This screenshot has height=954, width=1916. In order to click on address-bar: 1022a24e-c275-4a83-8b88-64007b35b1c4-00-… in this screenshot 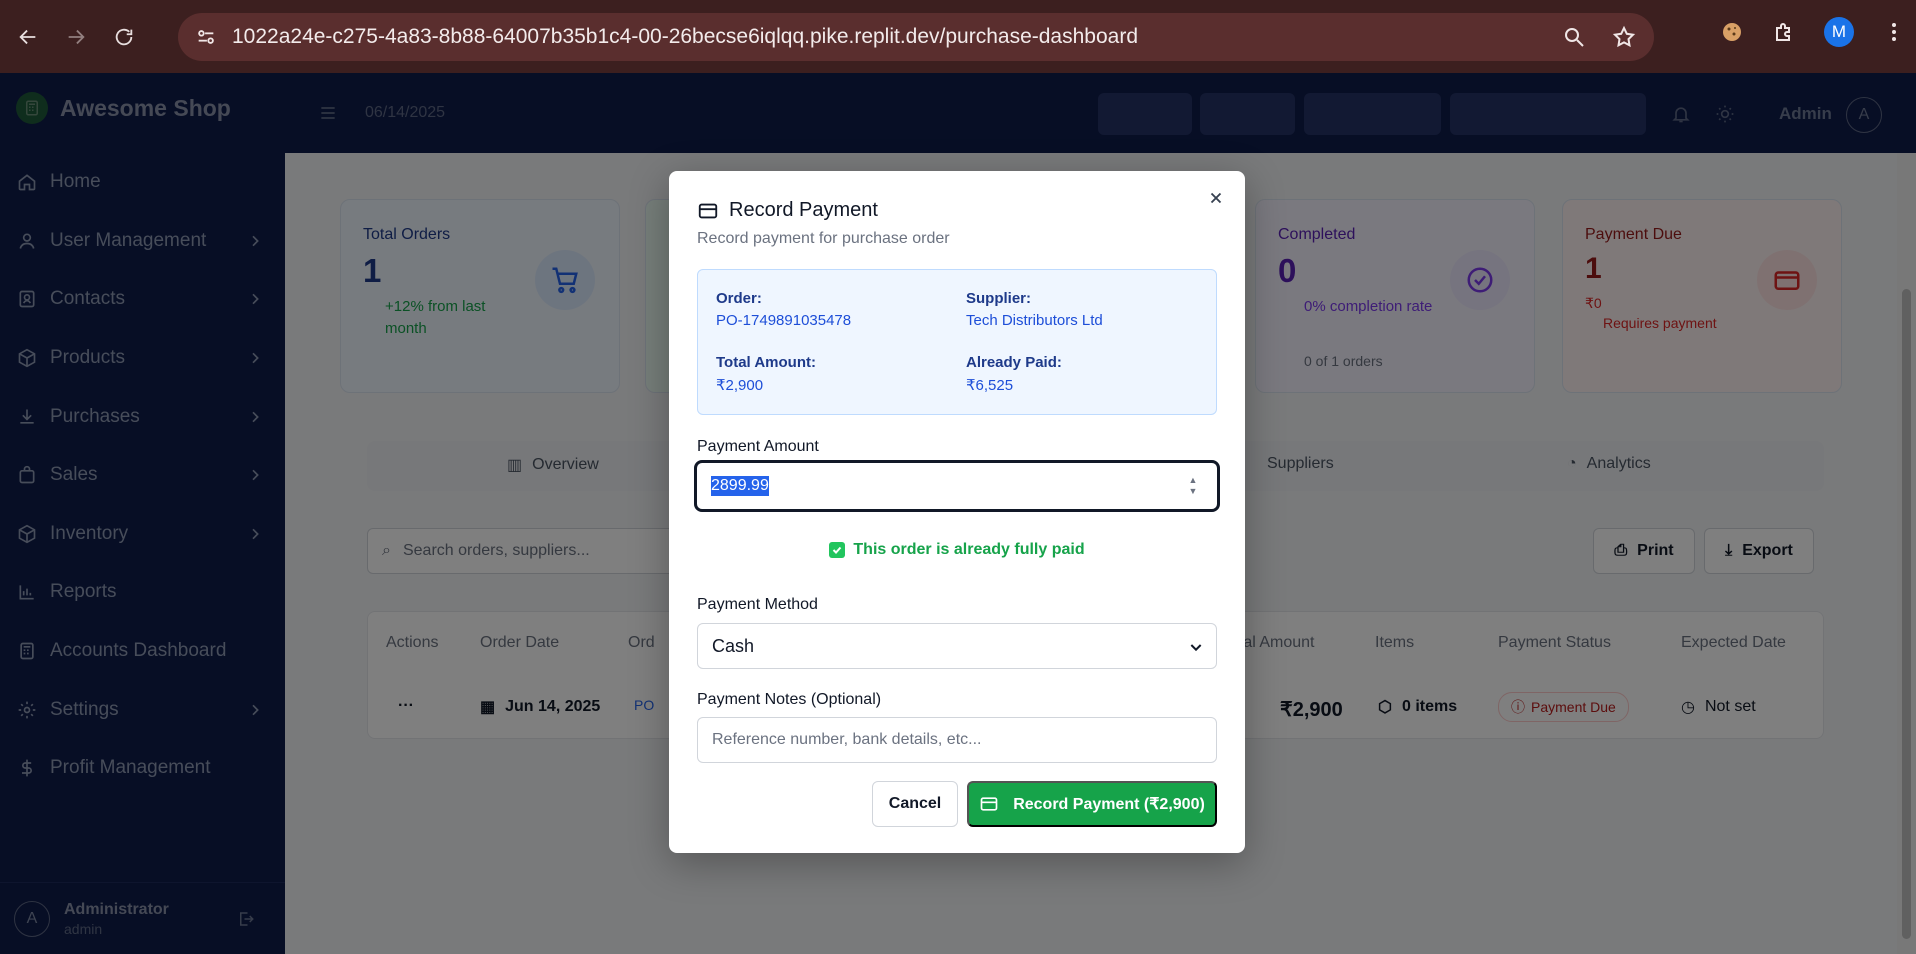, I will do `click(916, 37)`.